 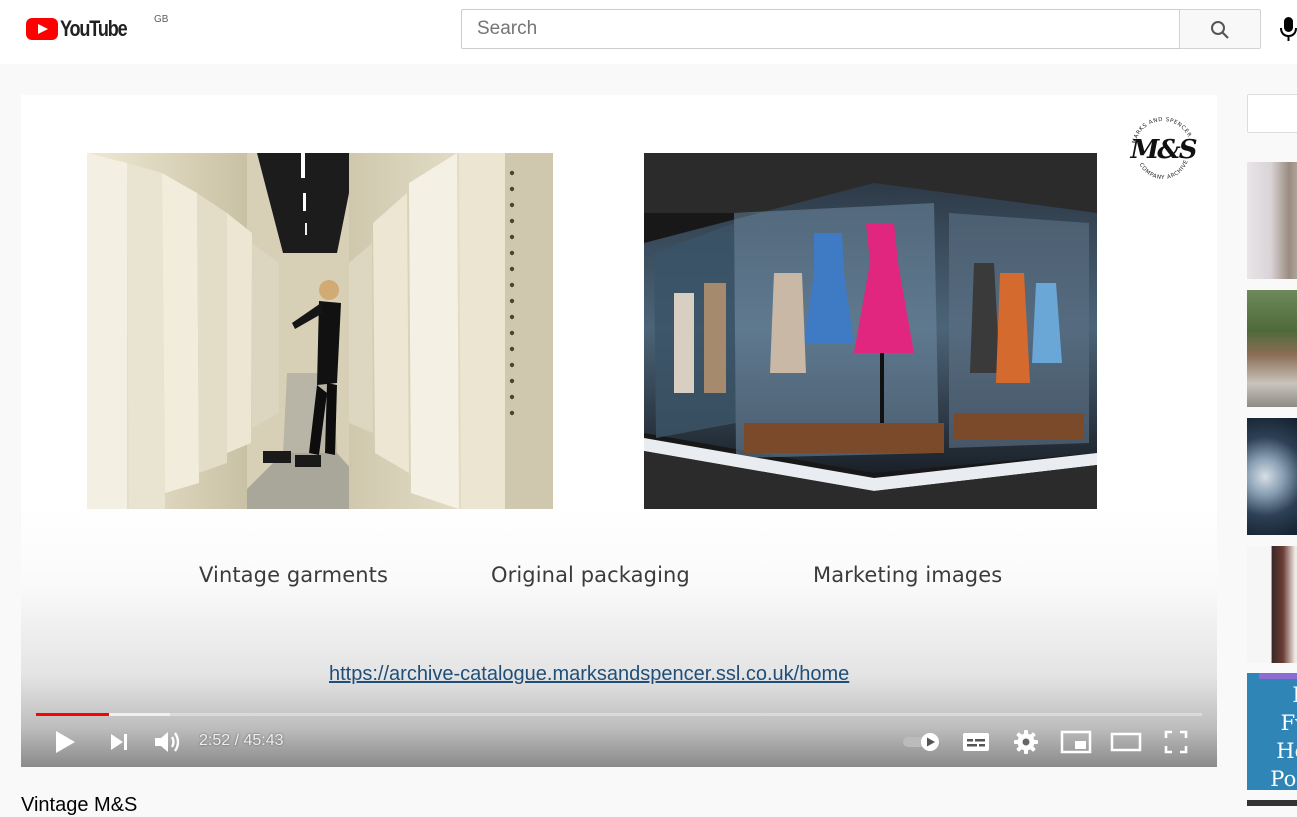 I want to click on theater-mode-button, so click(x=1126, y=742).